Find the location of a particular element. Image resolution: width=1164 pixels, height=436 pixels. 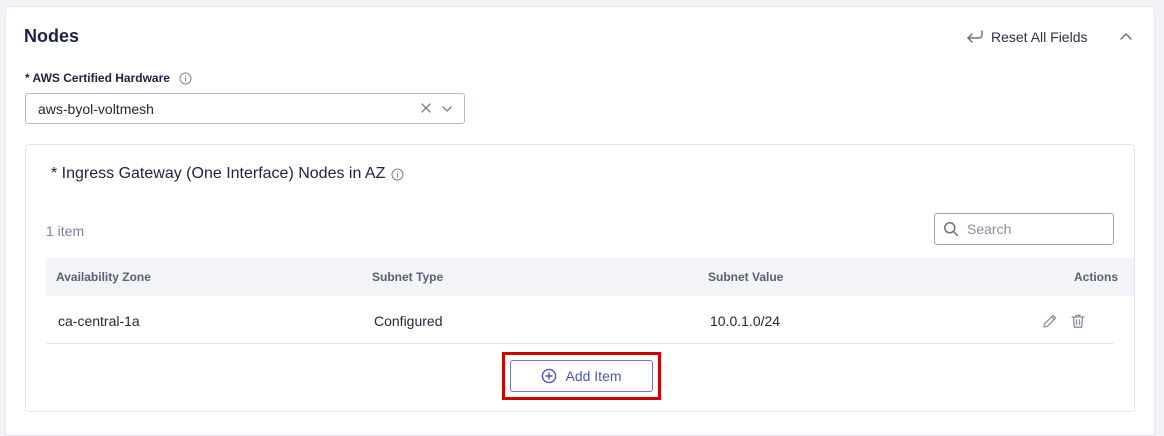

reset-all-fields-button: Reset All Fields is located at coordinates (1026, 37).